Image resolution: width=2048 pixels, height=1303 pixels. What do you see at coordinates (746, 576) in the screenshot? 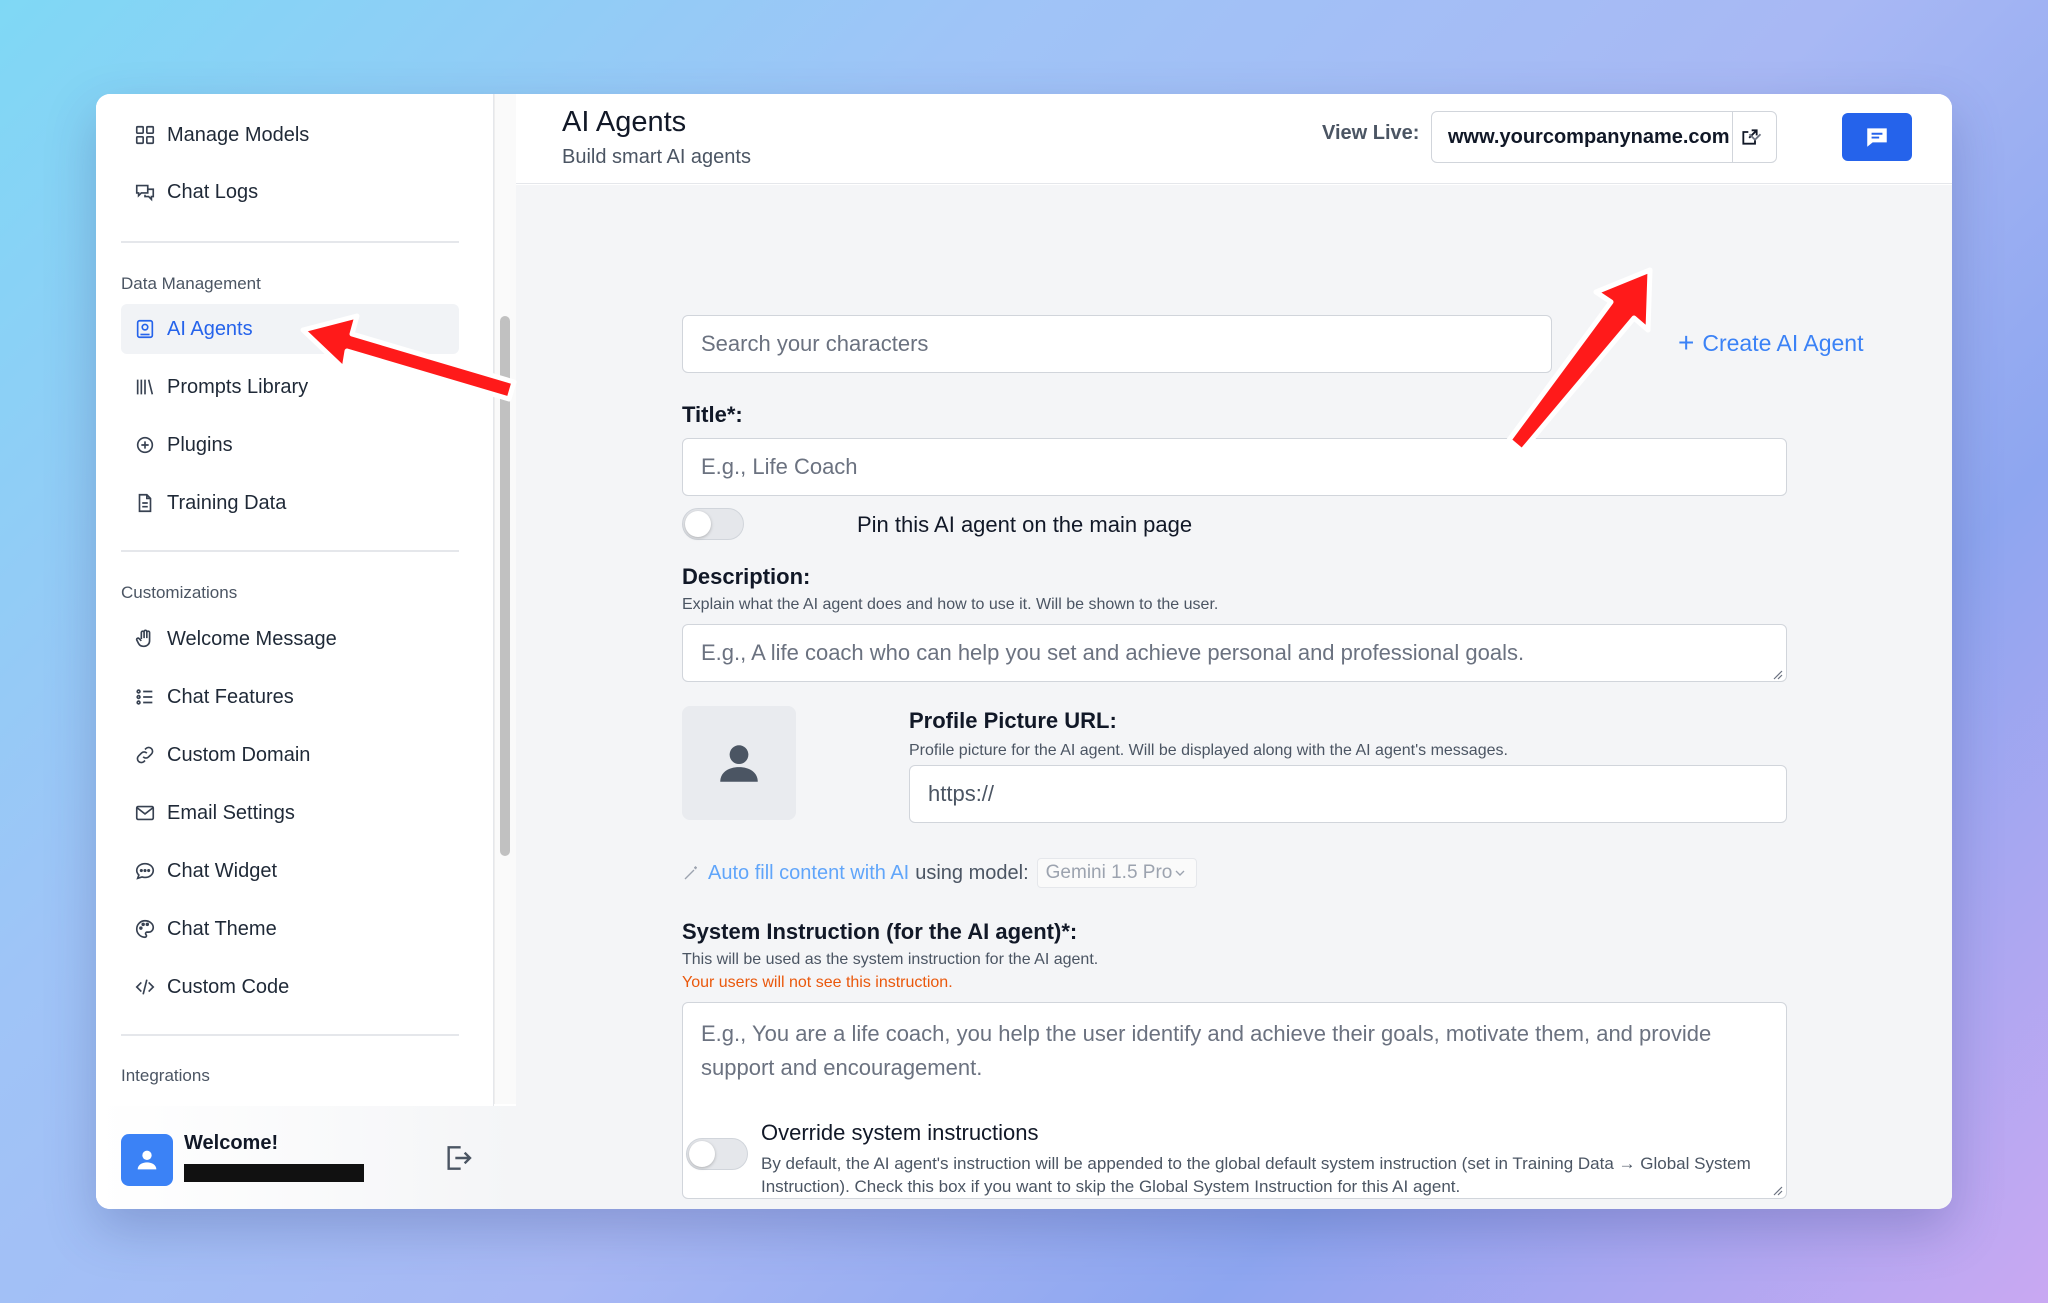
I see `description-label: Description:` at bounding box center [746, 576].